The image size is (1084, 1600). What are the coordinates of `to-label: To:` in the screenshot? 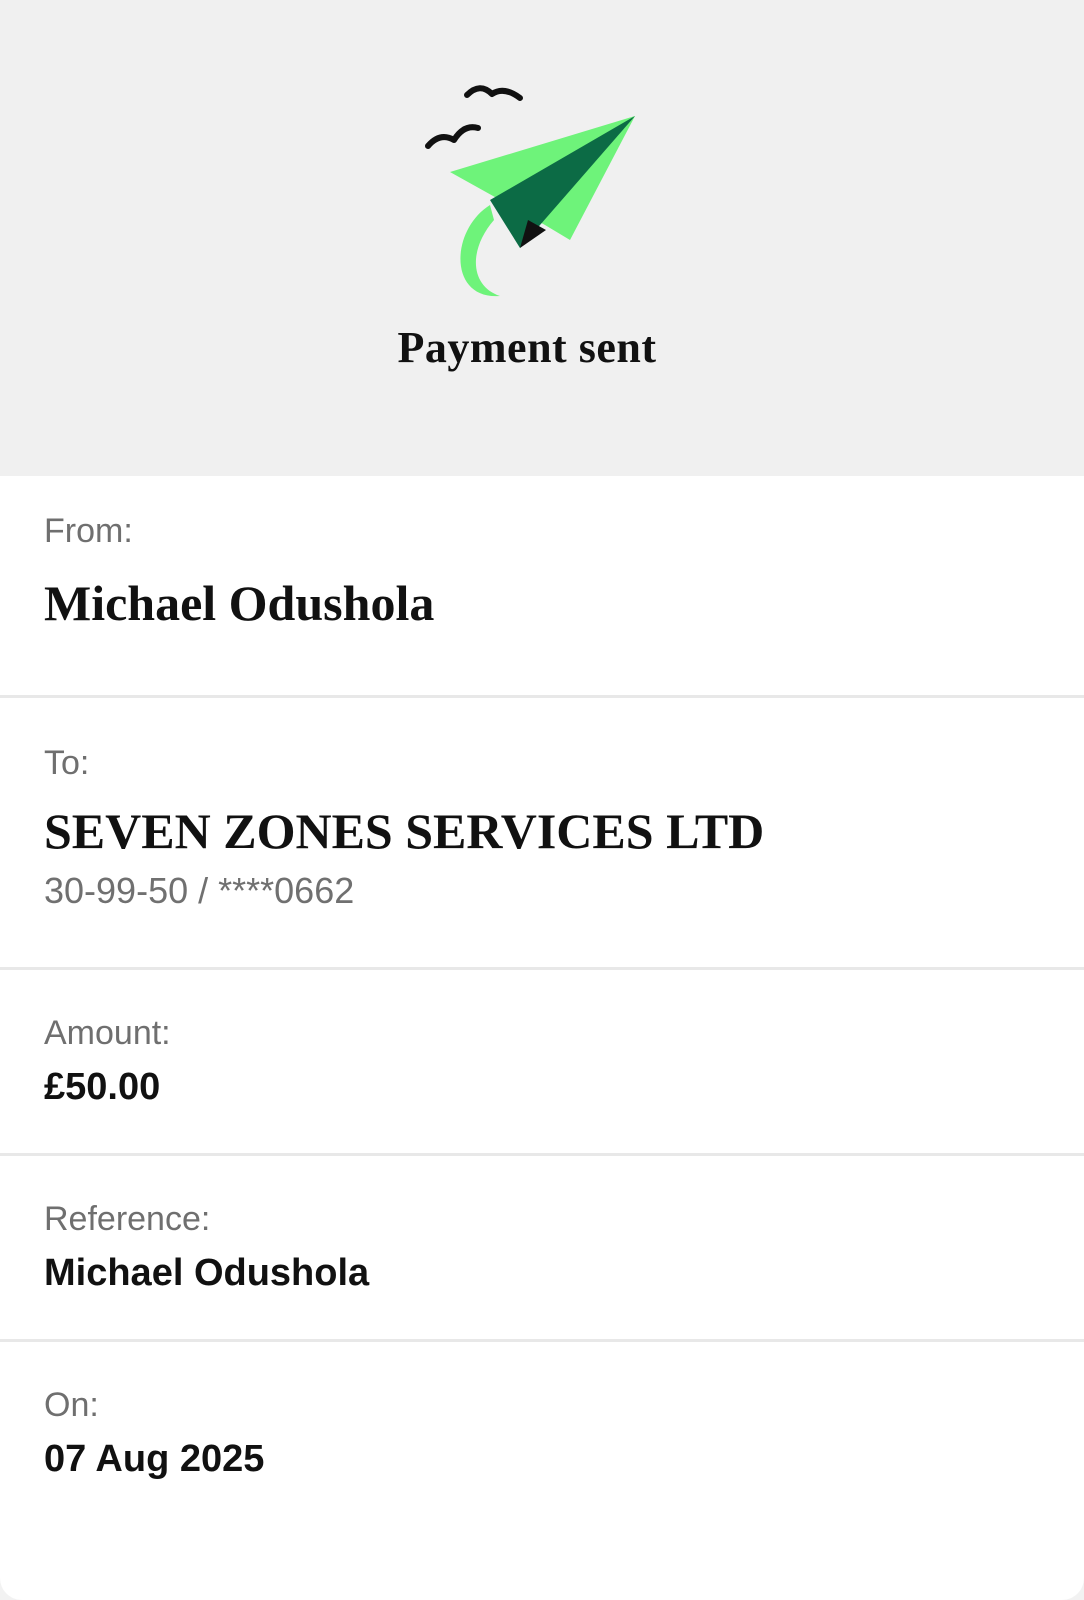 It's located at (67, 763).